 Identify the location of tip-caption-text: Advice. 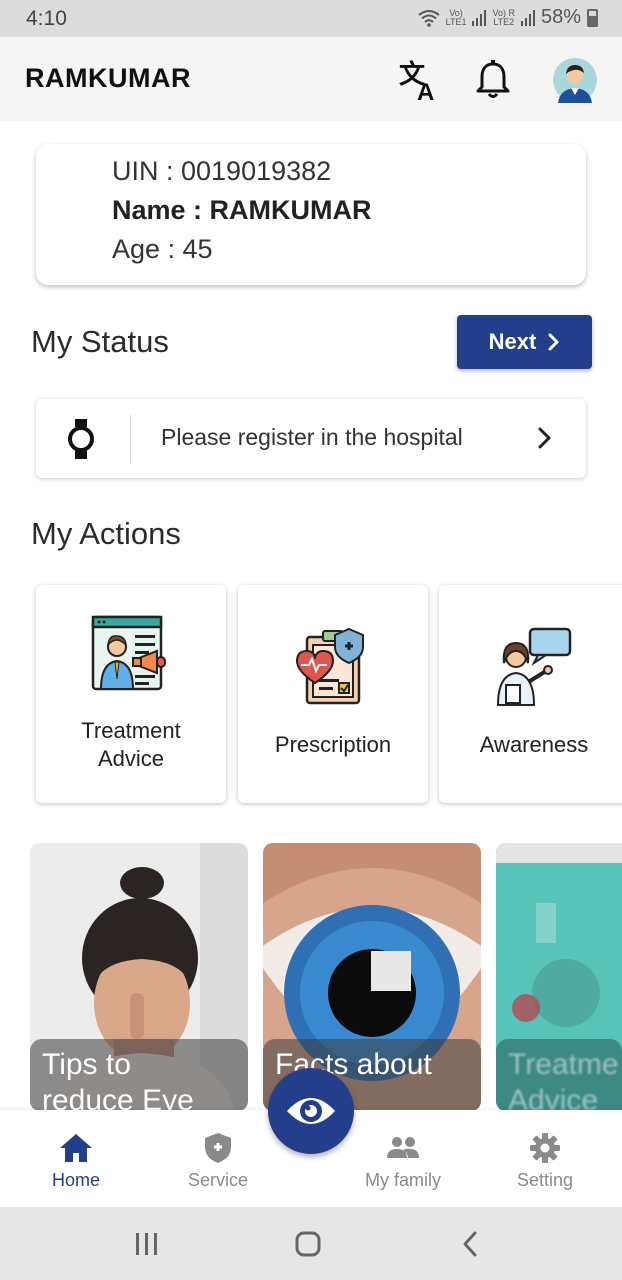
(553, 1097).